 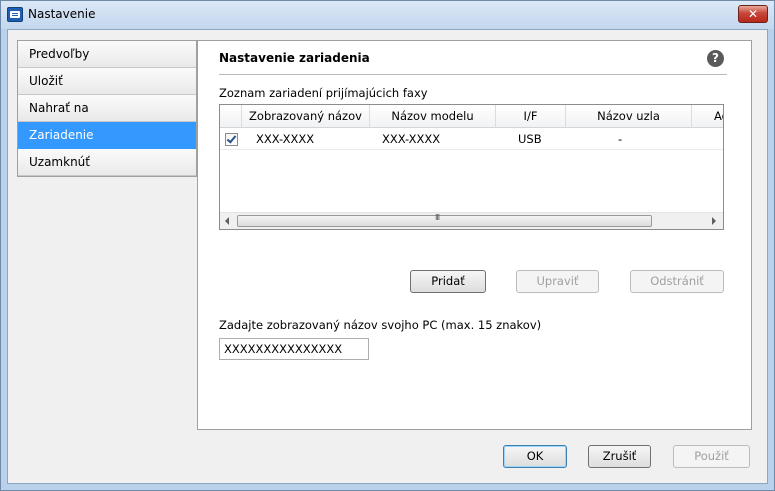 I want to click on device-display-name: XXX-XXXX, so click(x=285, y=139).